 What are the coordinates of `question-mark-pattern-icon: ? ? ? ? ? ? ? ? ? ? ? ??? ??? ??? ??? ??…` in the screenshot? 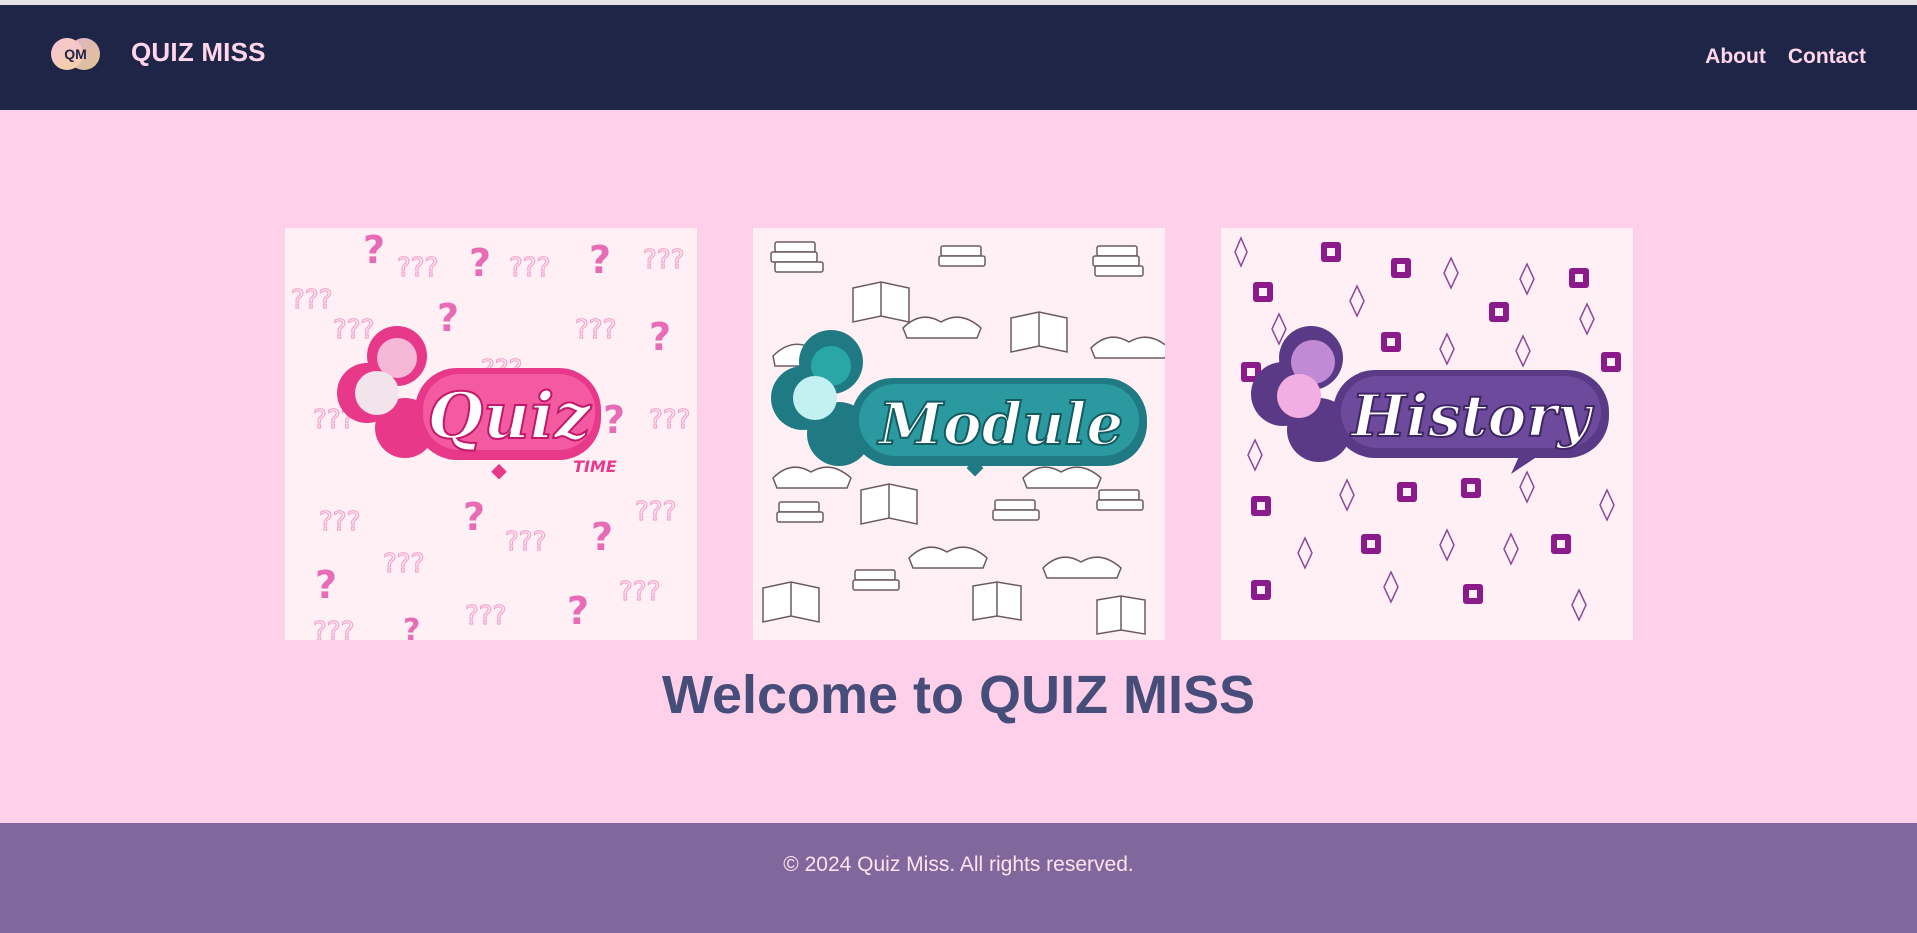 It's located at (490, 434).